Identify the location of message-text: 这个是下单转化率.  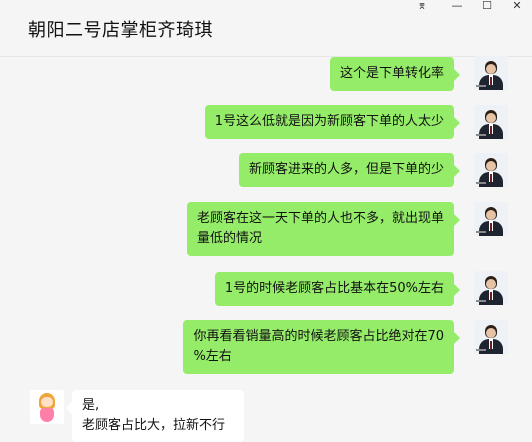
(391, 73).